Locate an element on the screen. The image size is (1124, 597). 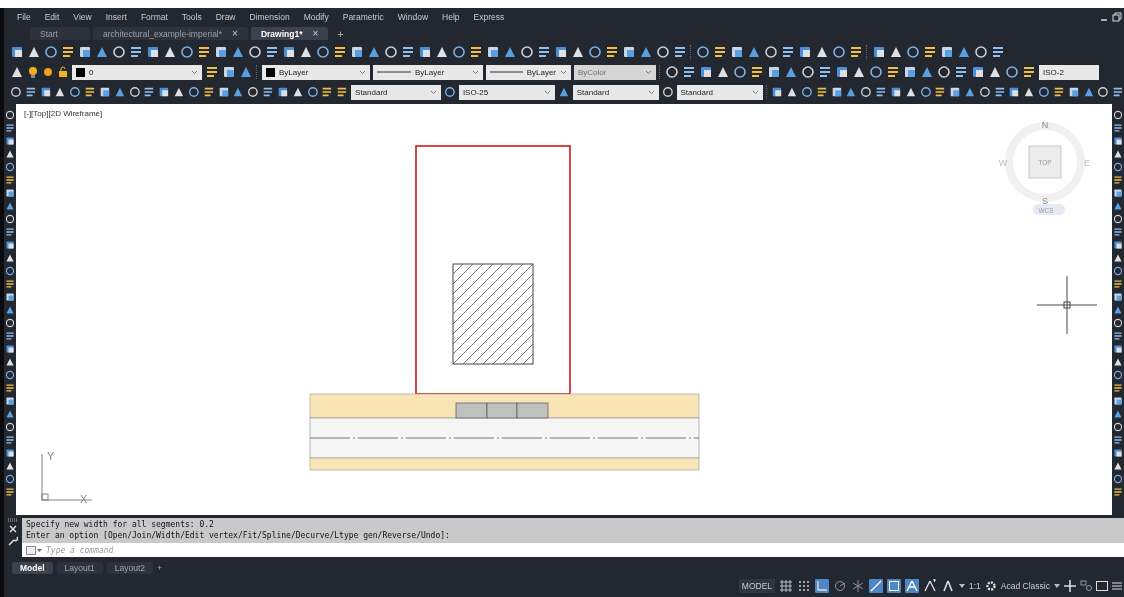
lock-icon is located at coordinates (63, 72).